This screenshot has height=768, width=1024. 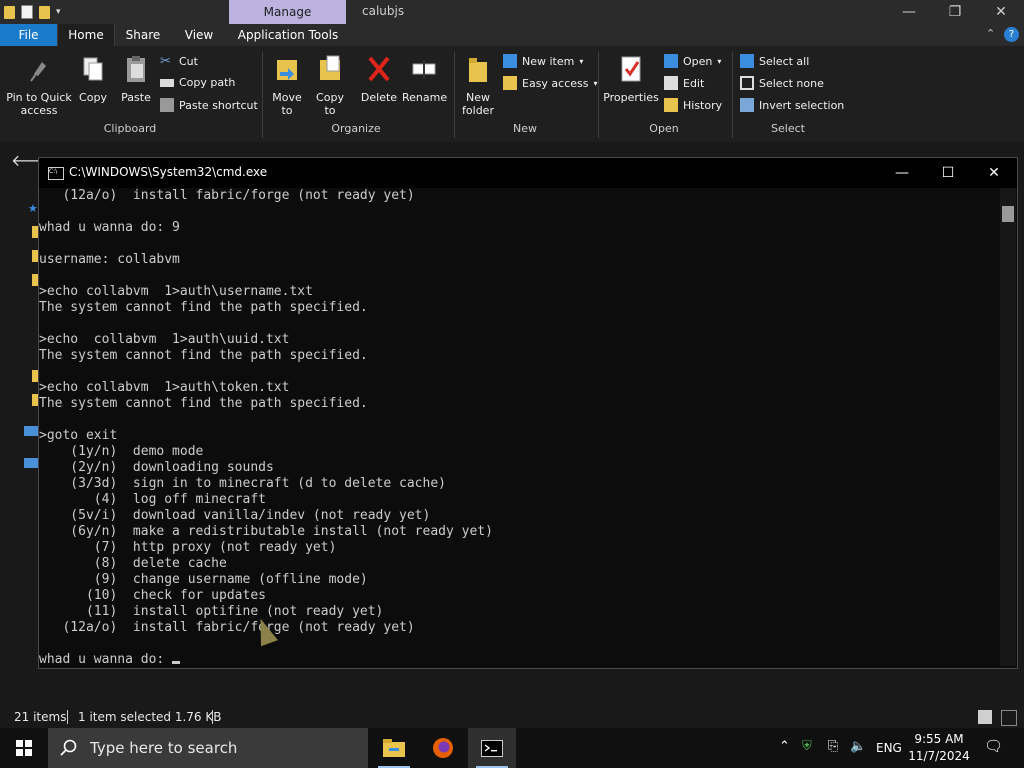 I want to click on select-none-button: Select none, so click(x=782, y=83).